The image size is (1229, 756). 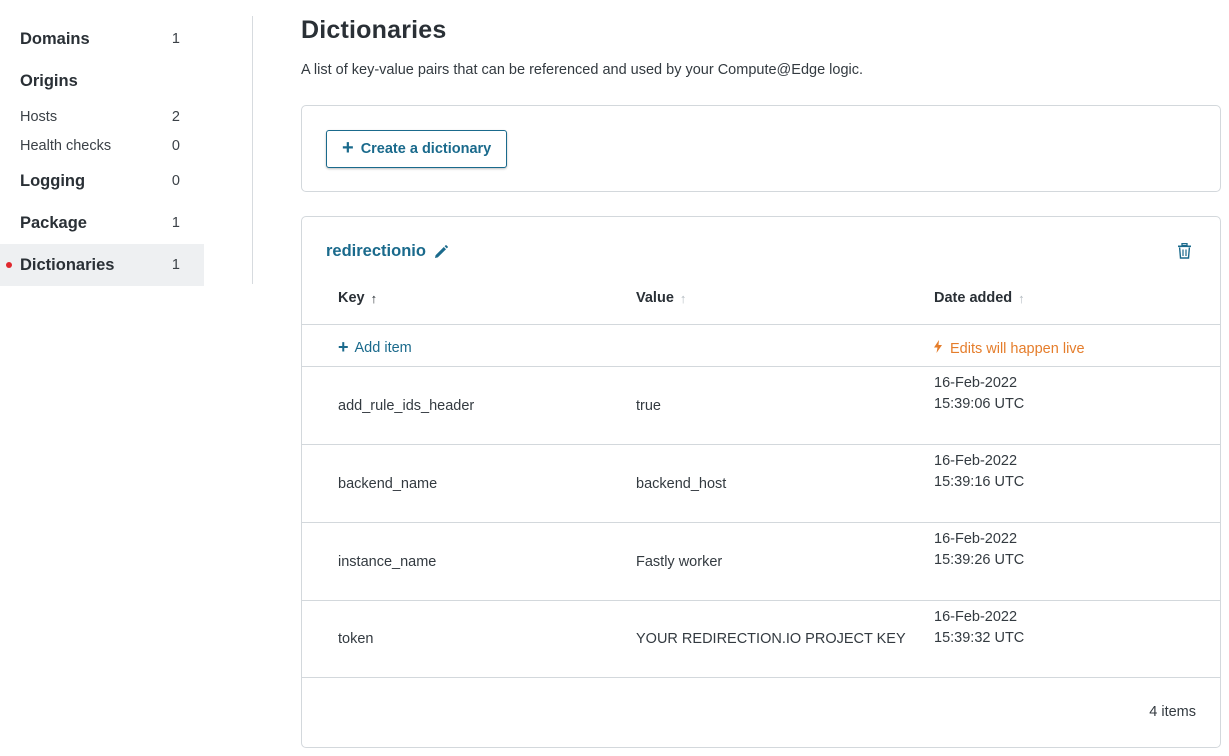 I want to click on lightning-bolt-icon, so click(x=938, y=348).